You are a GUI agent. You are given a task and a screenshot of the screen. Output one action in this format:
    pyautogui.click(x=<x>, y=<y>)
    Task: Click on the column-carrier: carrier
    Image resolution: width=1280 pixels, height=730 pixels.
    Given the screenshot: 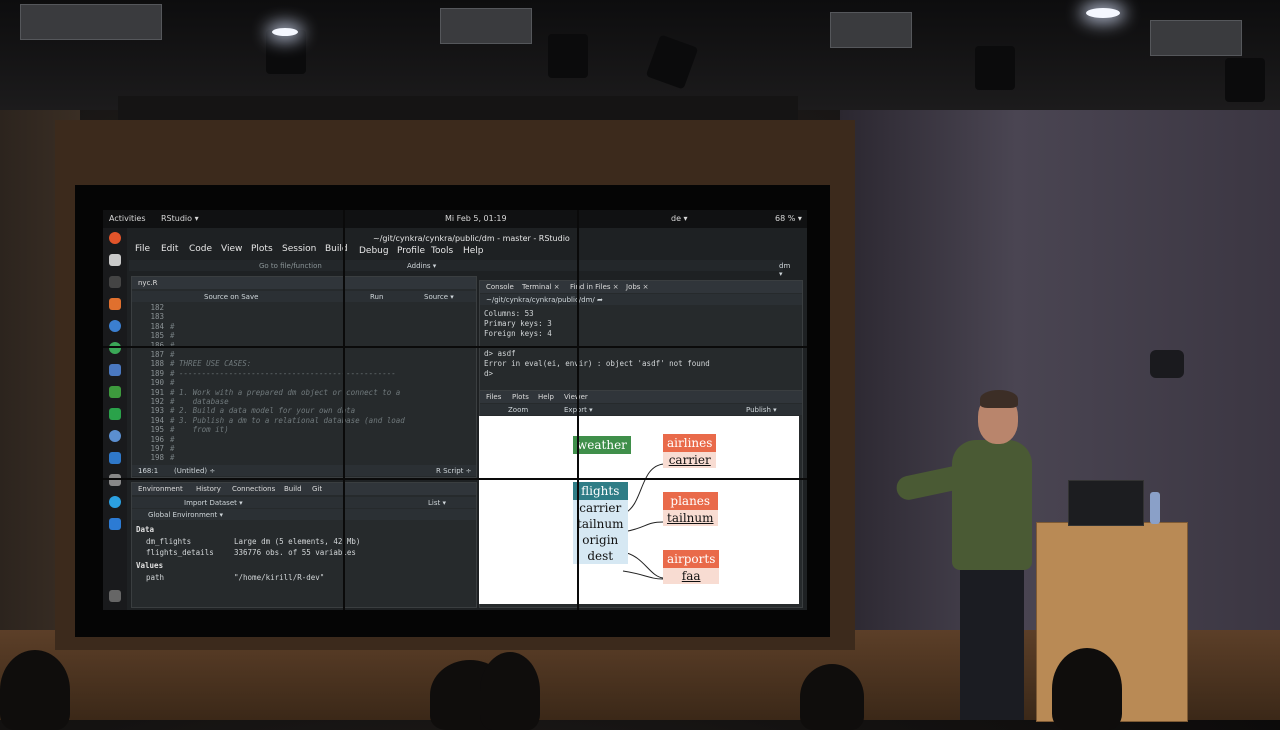 What is the action you would take?
    pyautogui.click(x=600, y=508)
    